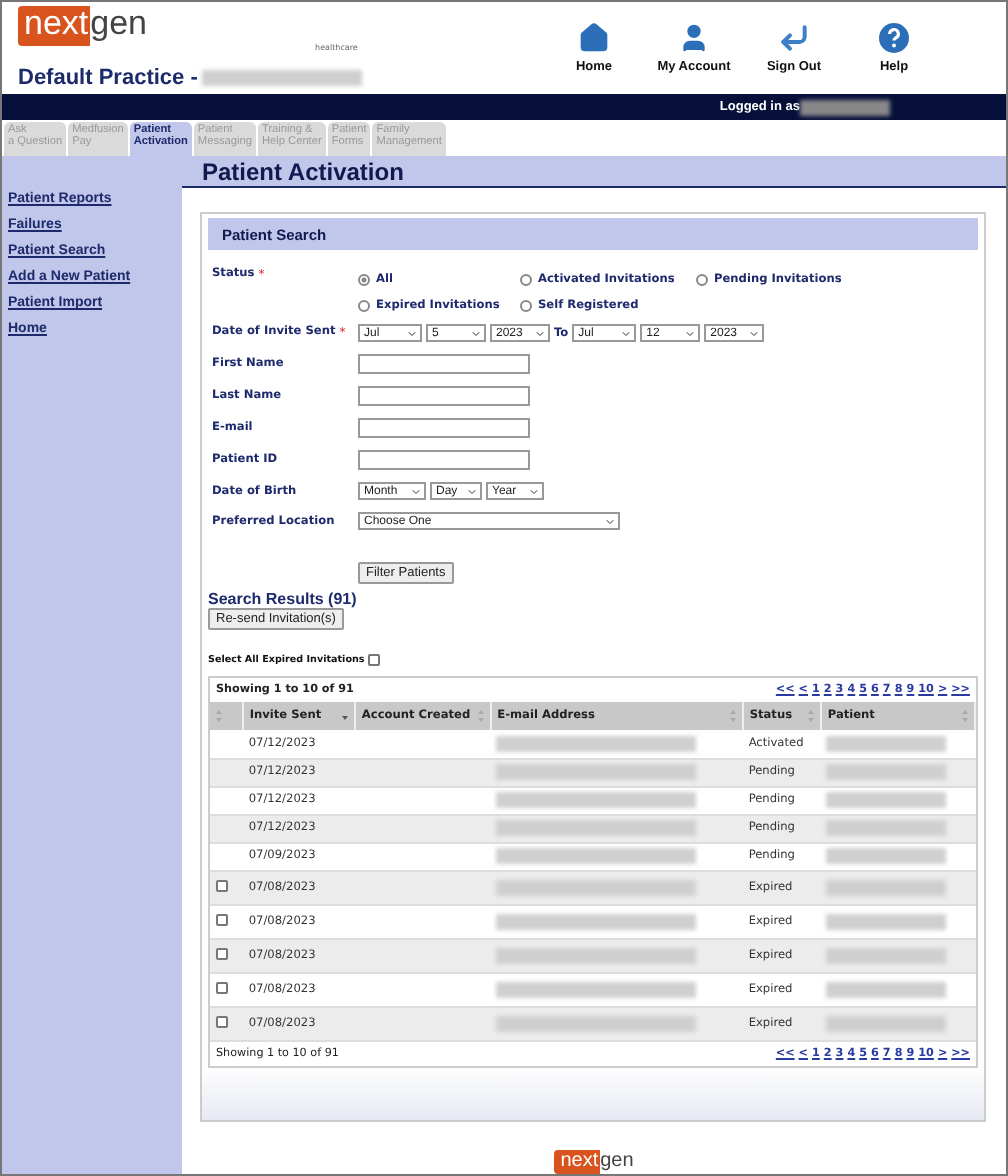 This screenshot has width=1008, height=1176. What do you see at coordinates (794, 38) in the screenshot?
I see `return-arrow-icon` at bounding box center [794, 38].